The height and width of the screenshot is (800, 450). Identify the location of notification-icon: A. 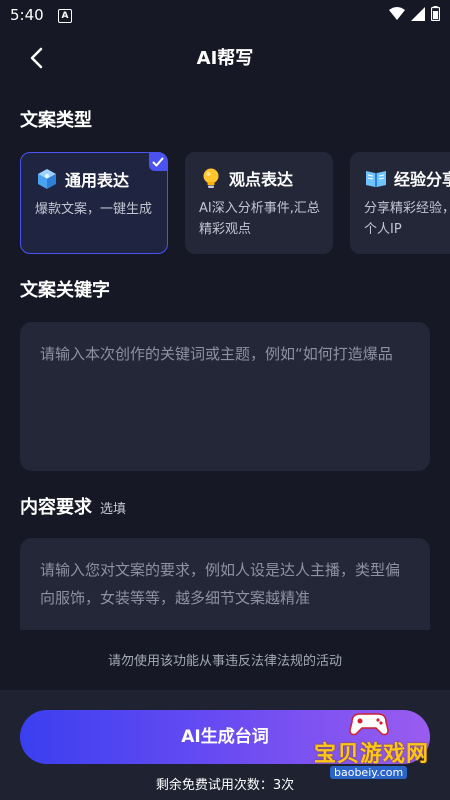
(65, 16).